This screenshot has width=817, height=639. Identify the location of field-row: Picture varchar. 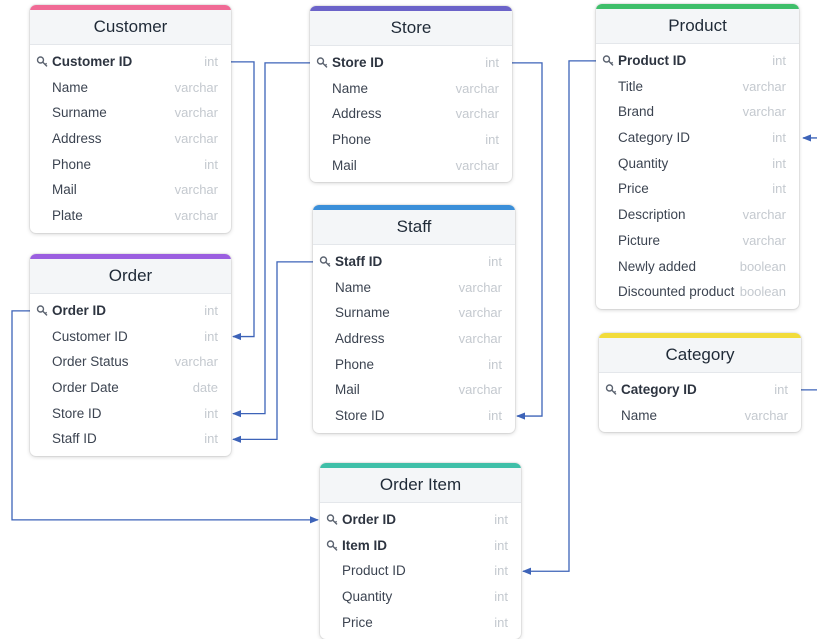
(697, 241).